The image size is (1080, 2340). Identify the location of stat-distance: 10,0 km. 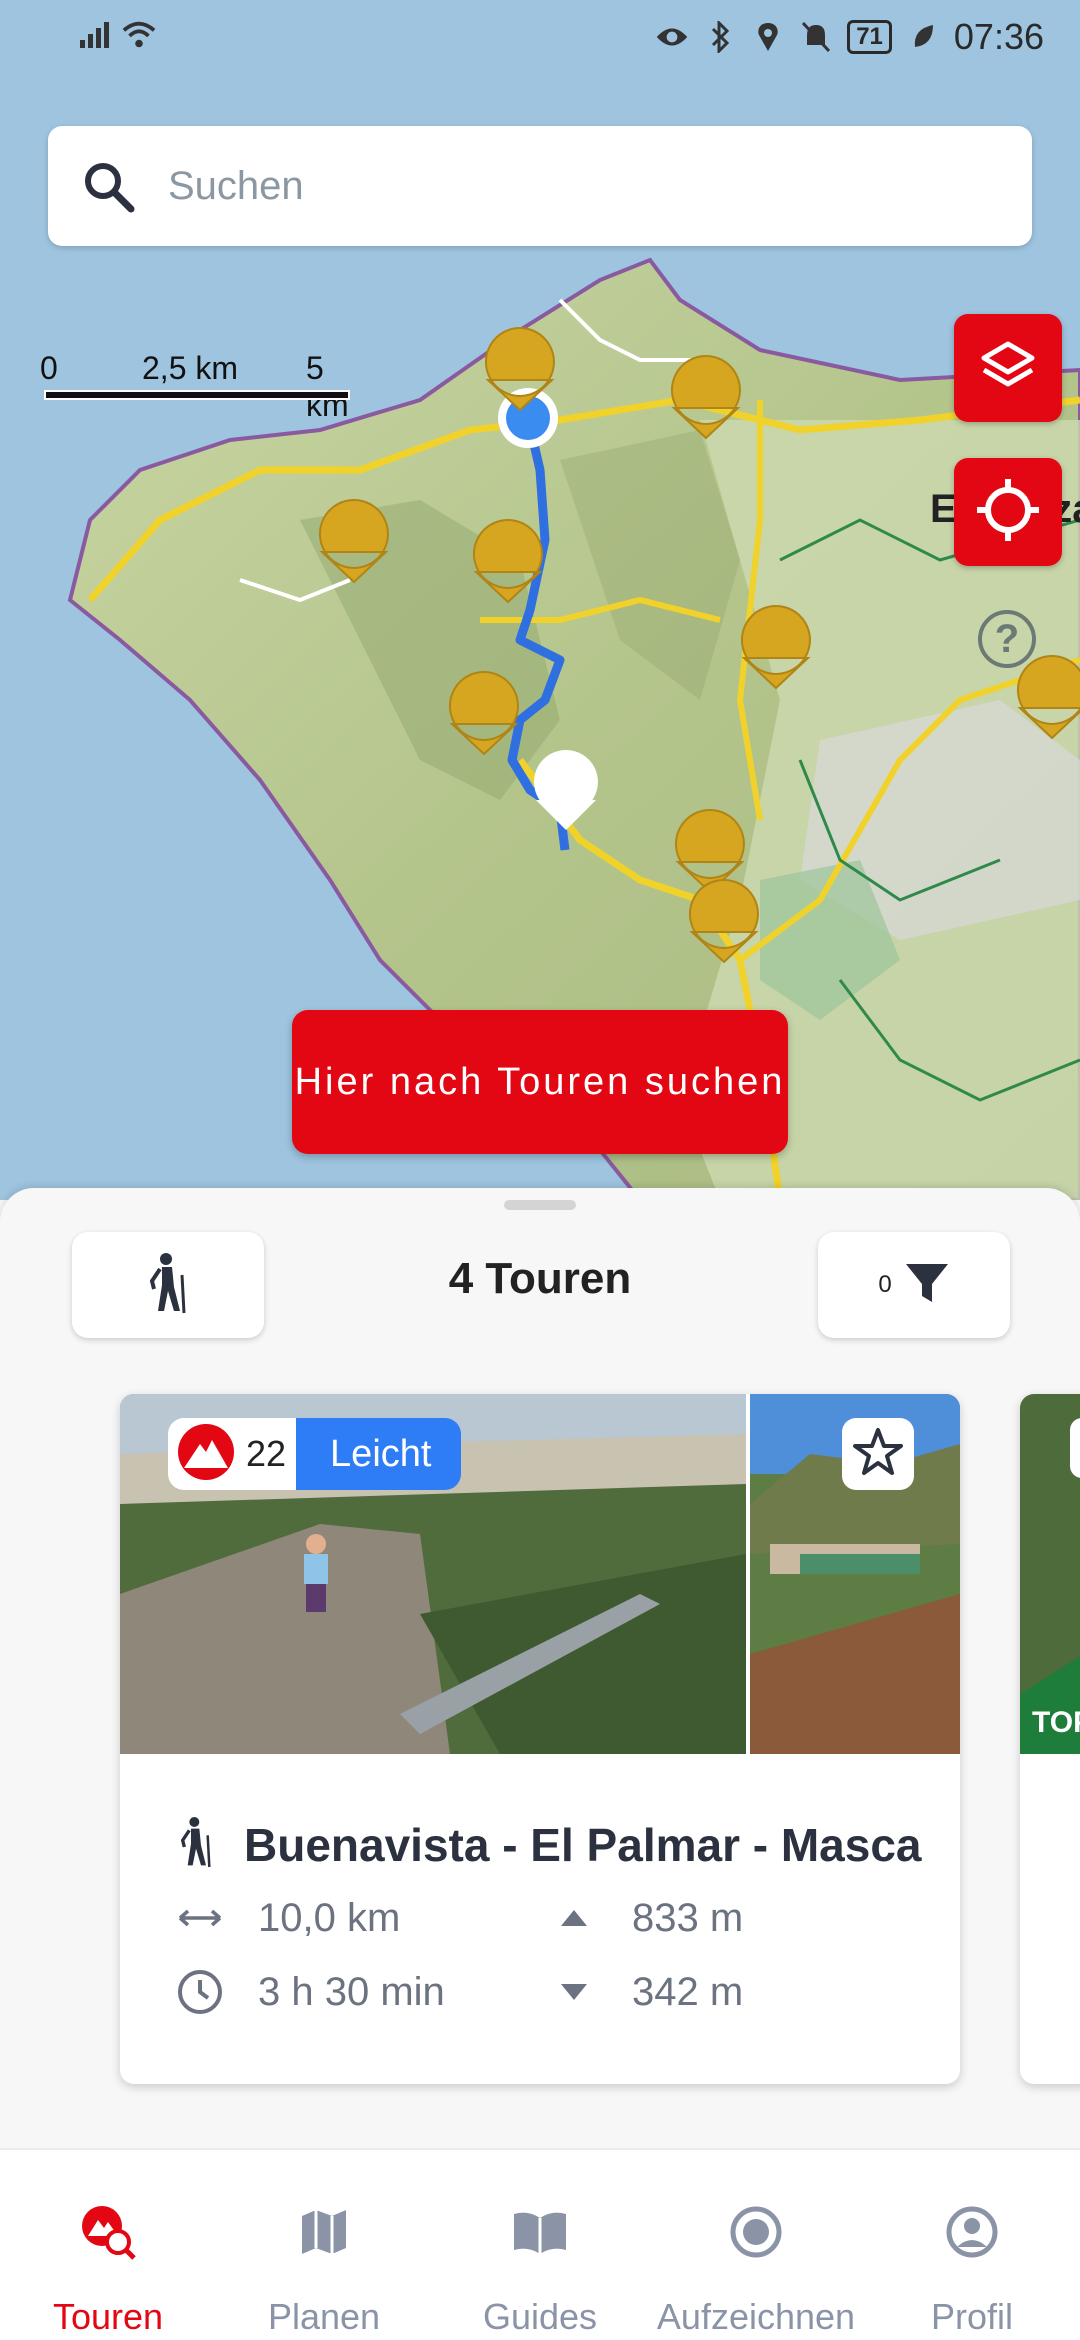
(288, 1918).